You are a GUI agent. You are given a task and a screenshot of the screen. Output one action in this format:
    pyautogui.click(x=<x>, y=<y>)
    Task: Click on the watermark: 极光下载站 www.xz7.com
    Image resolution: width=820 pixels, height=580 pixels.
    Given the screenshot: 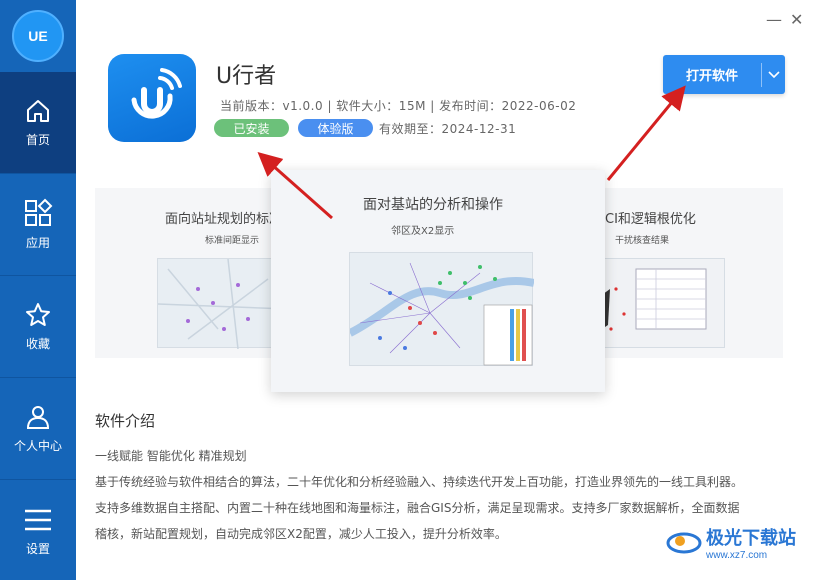 What is the action you would take?
    pyautogui.click(x=731, y=542)
    